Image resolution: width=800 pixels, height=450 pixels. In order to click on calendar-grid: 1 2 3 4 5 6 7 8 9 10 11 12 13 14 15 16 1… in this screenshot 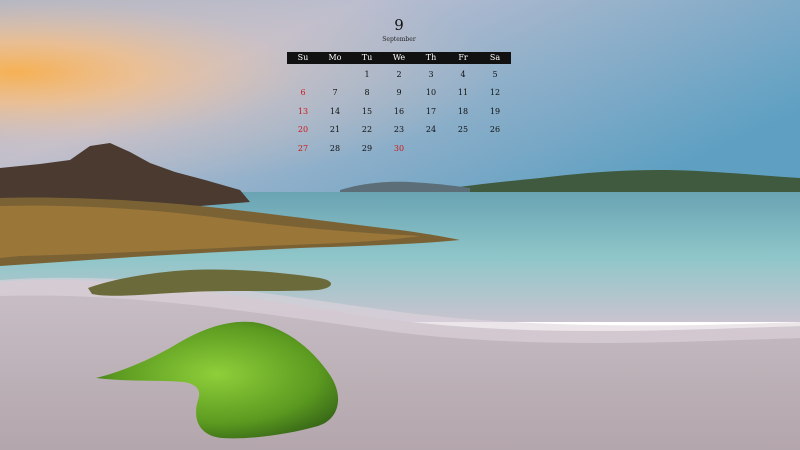, I will do `click(399, 111)`.